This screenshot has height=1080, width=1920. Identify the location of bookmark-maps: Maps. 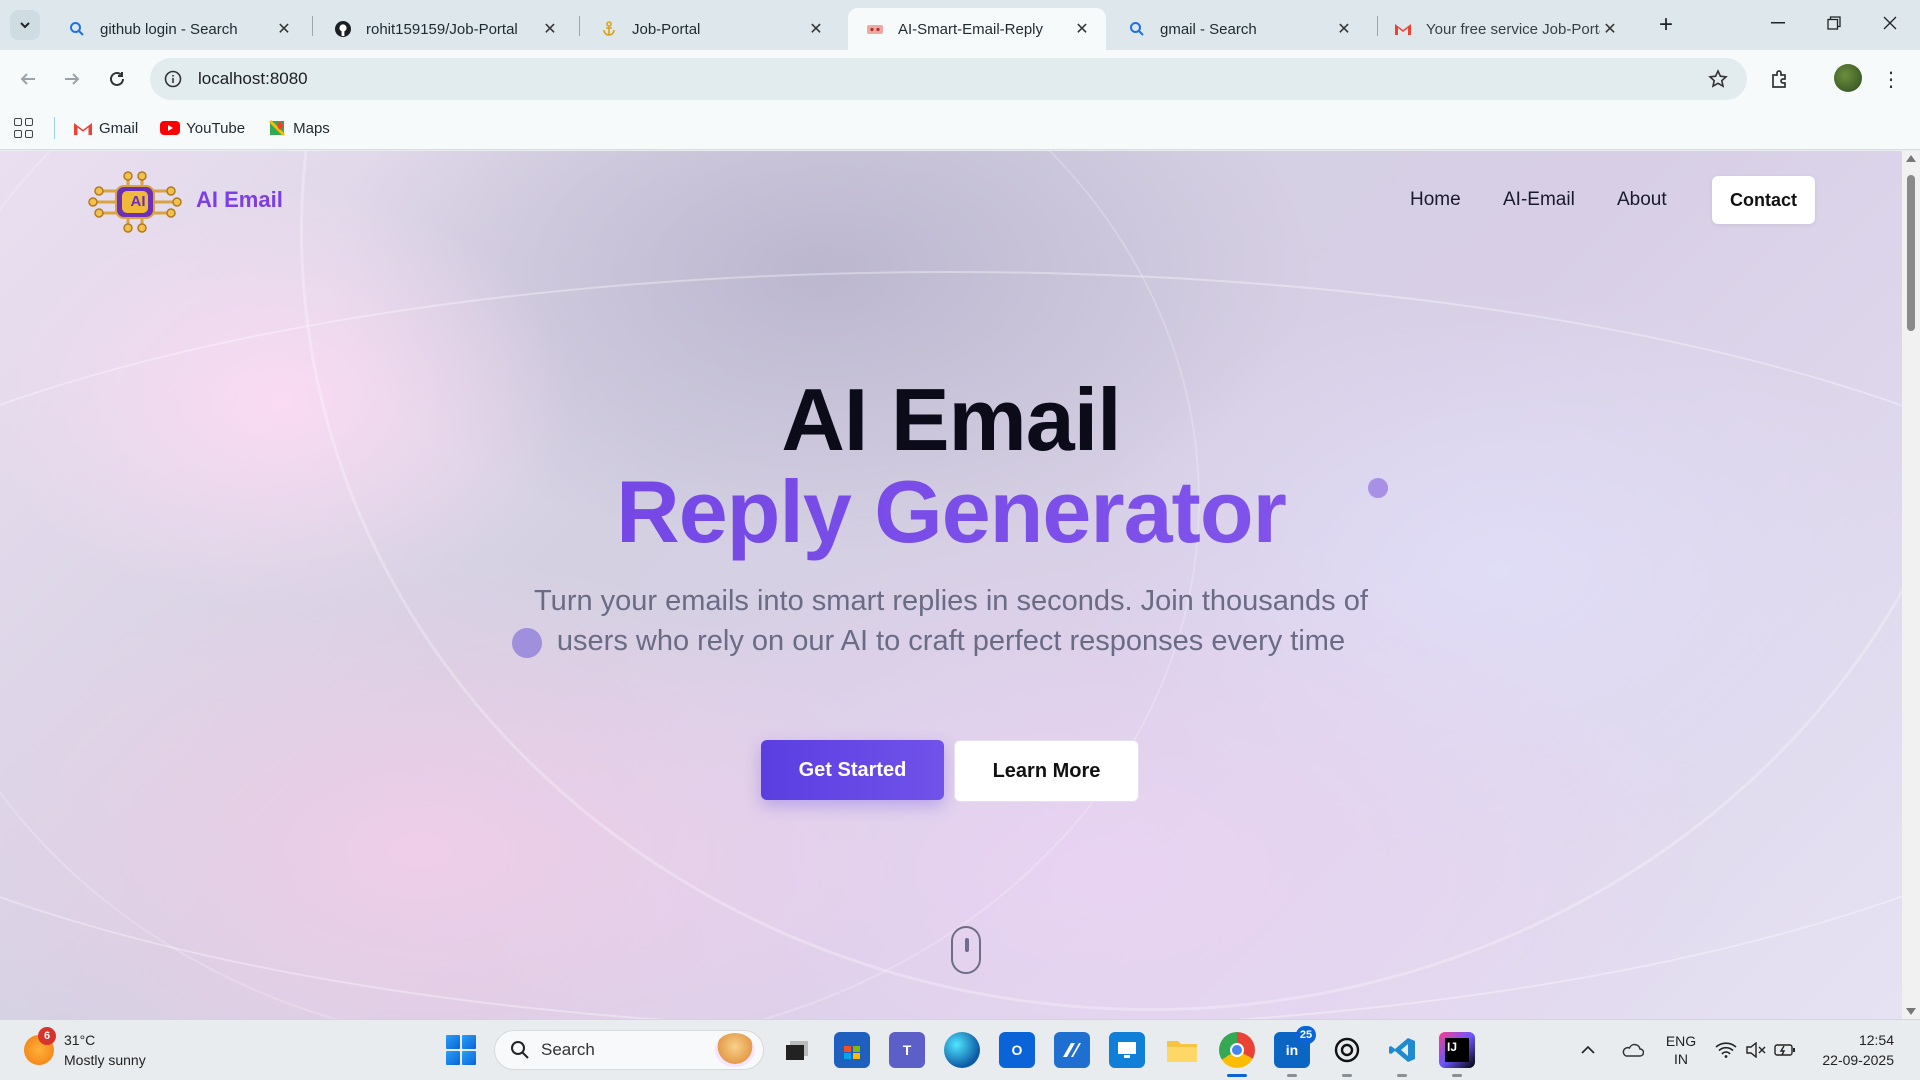
(298, 128).